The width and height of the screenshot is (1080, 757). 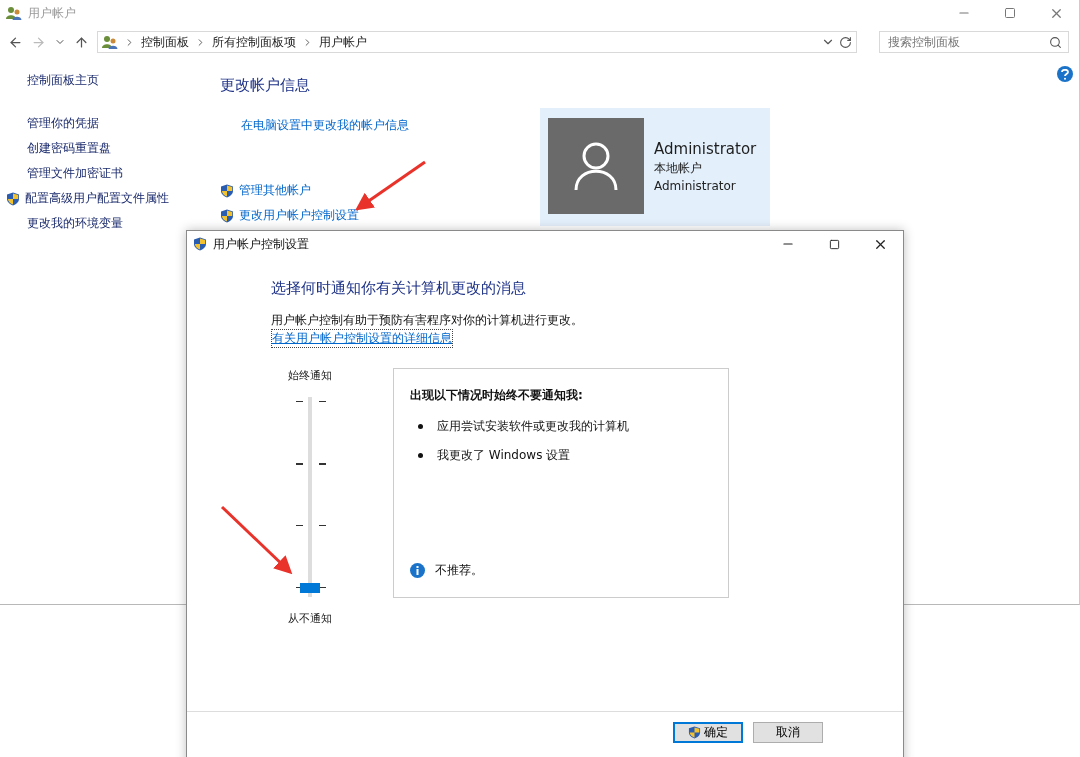 What do you see at coordinates (477, 42) in the screenshot?
I see `address-bar: 控制面板 所有控制面板项 用户帐户` at bounding box center [477, 42].